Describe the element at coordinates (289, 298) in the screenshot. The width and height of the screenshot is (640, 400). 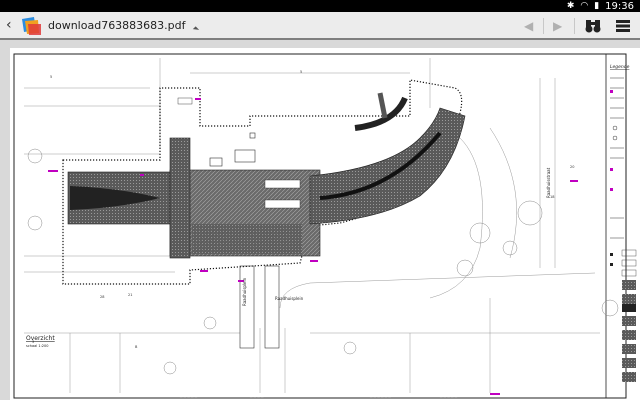
I see `street-name-horizontal: Raadhuisplein` at that location.